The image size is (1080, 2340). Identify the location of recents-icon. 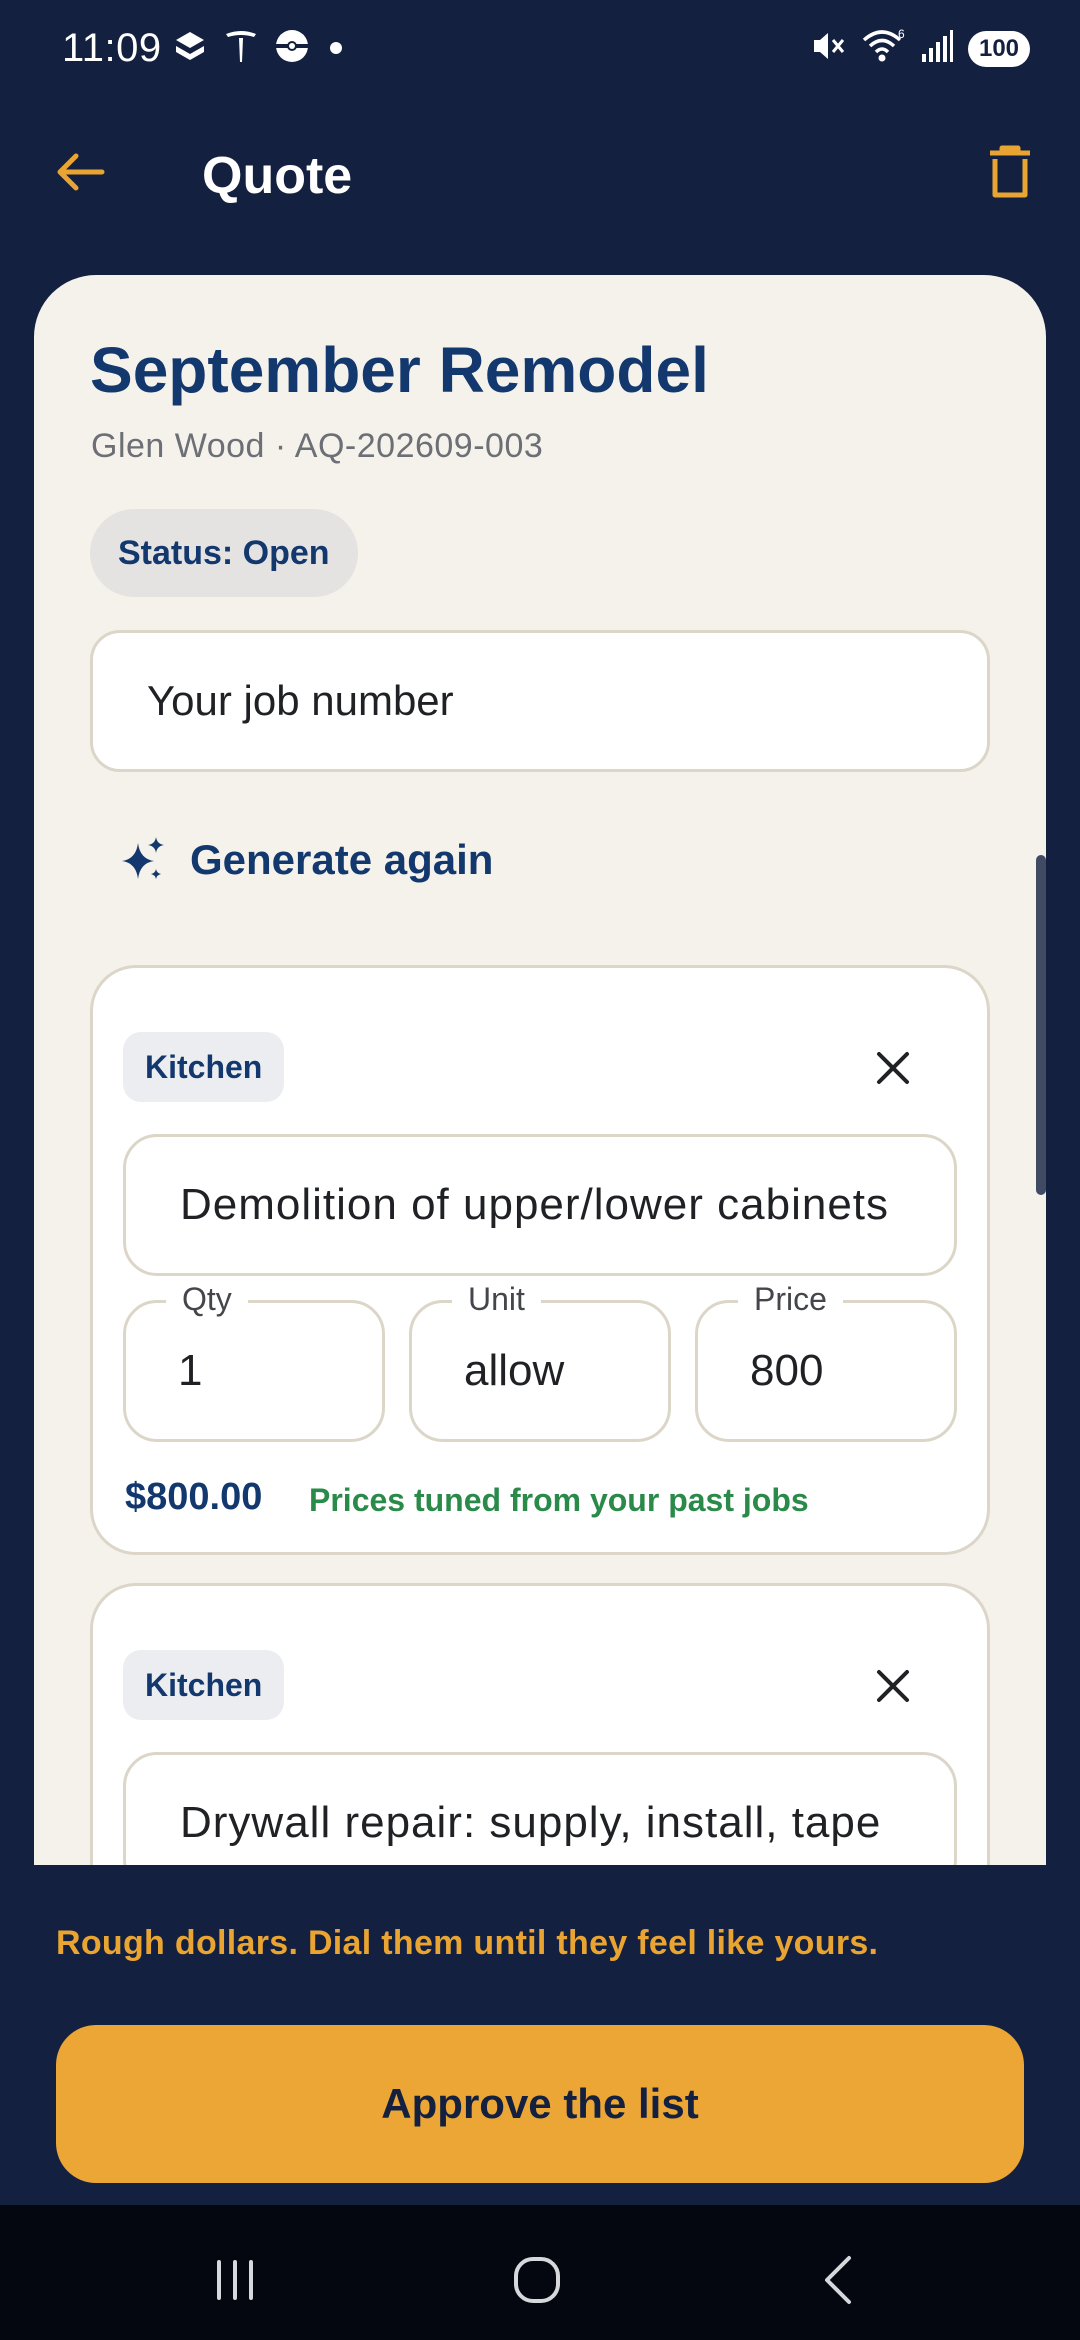
(235, 2280).